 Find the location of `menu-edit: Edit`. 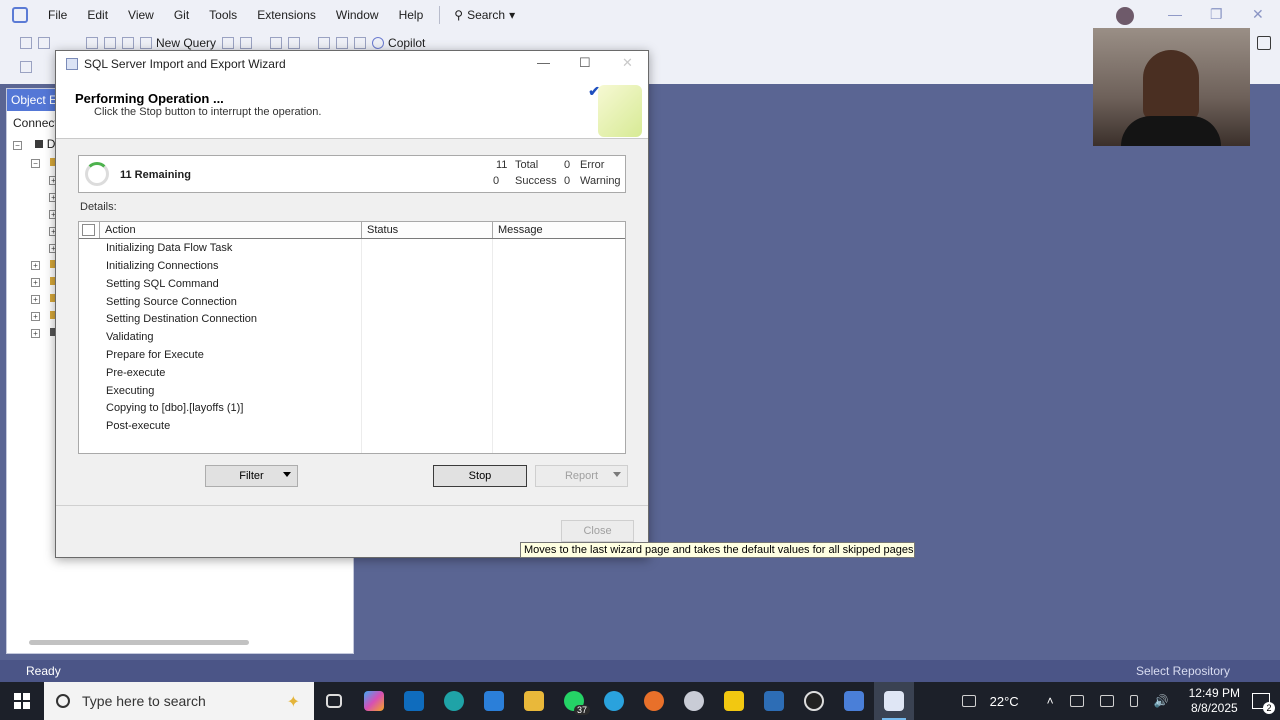

menu-edit: Edit is located at coordinates (97, 15).